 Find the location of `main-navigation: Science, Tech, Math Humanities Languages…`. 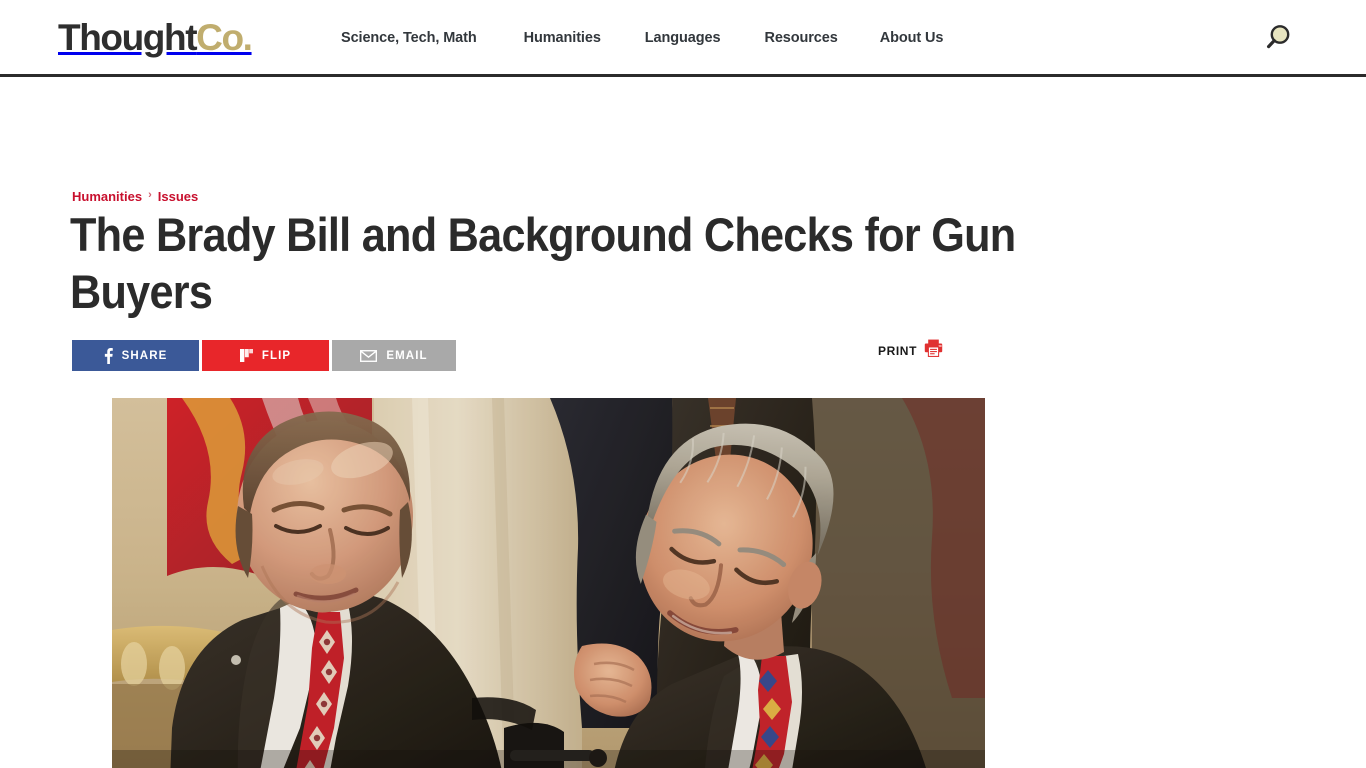

main-navigation: Science, Tech, Math Humanities Languages… is located at coordinates (642, 38).